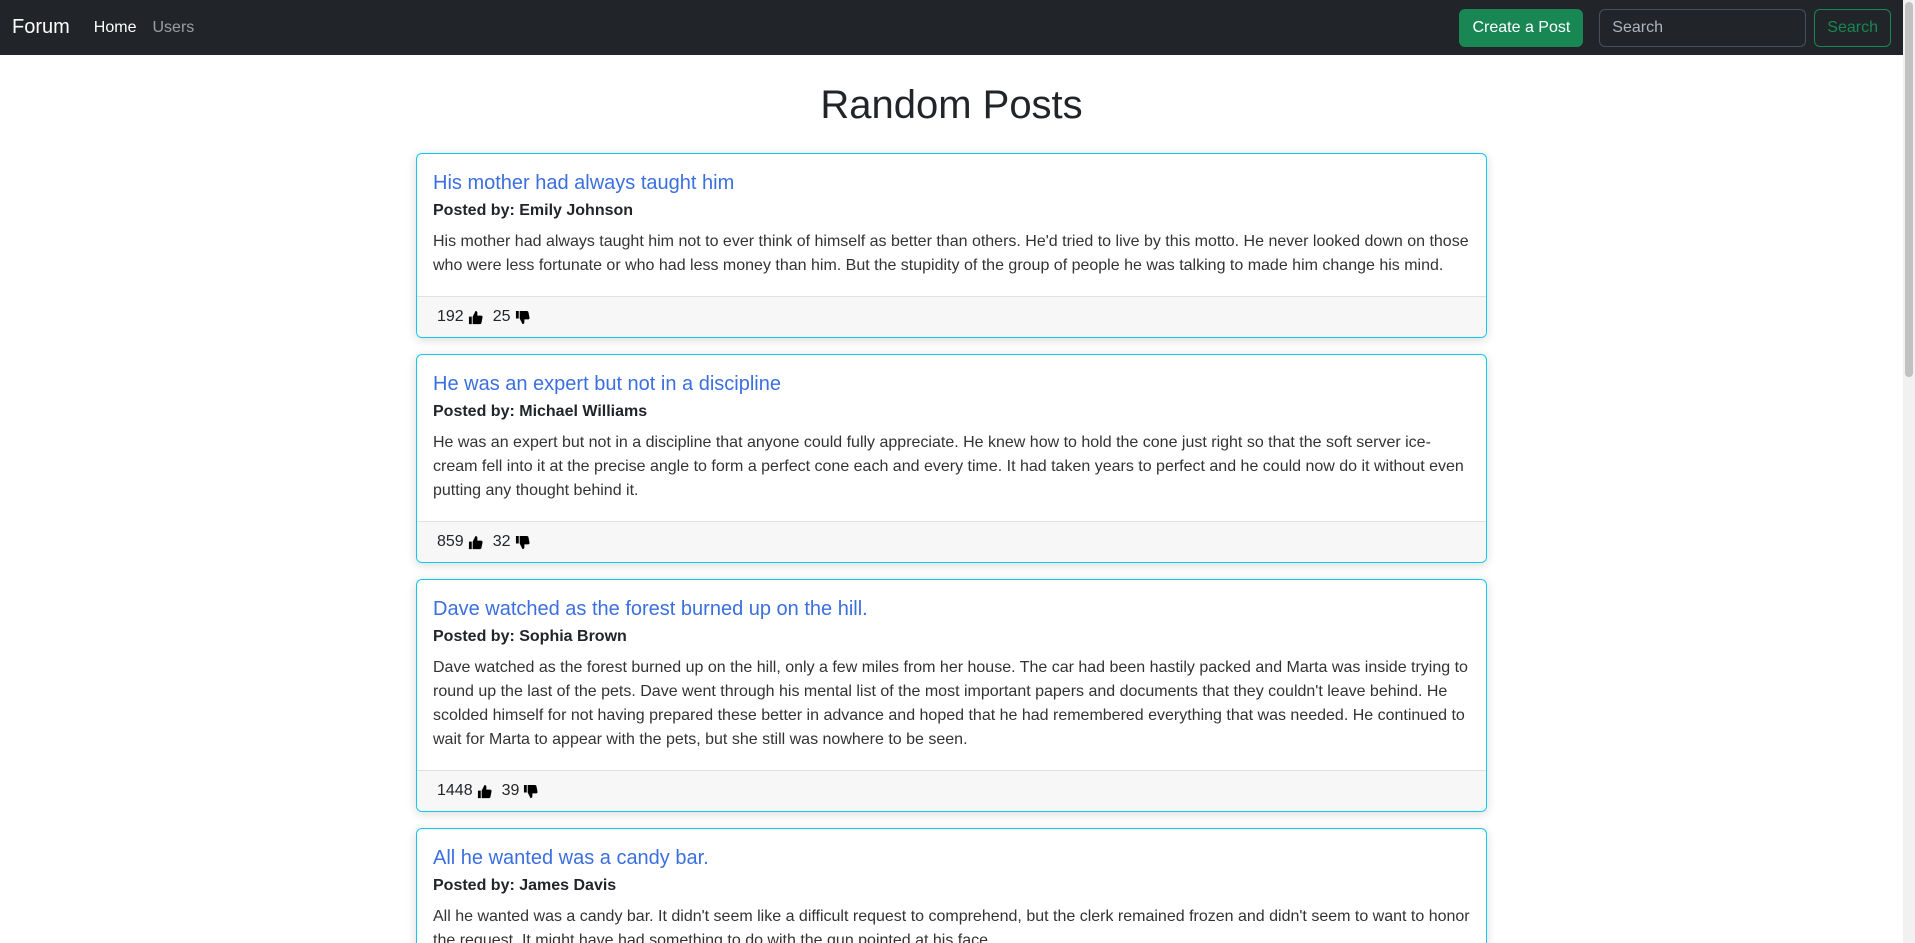 This screenshot has height=943, width=1915. Describe the element at coordinates (951, 183) in the screenshot. I see `post-title-link: His mother had always taught him` at that location.